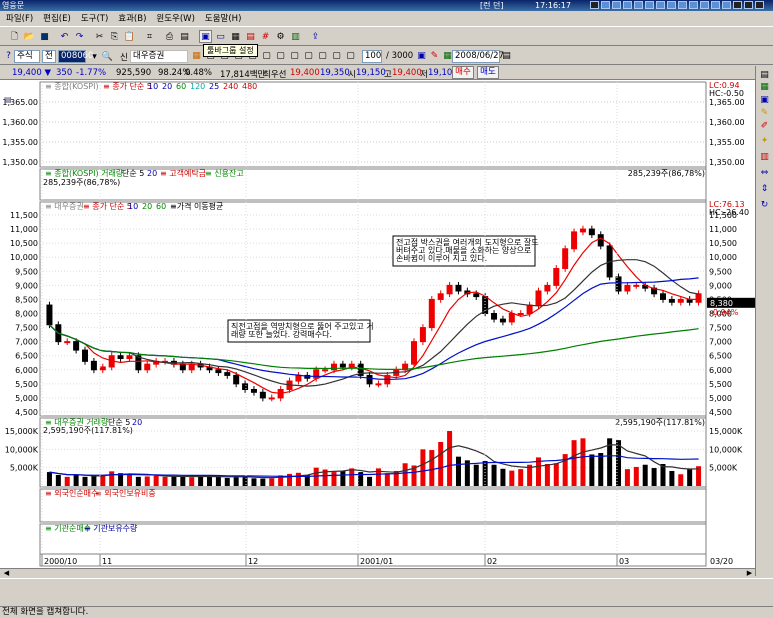  What do you see at coordinates (175, 18) in the screenshot?
I see `menu-window: 윈도우(W)` at bounding box center [175, 18].